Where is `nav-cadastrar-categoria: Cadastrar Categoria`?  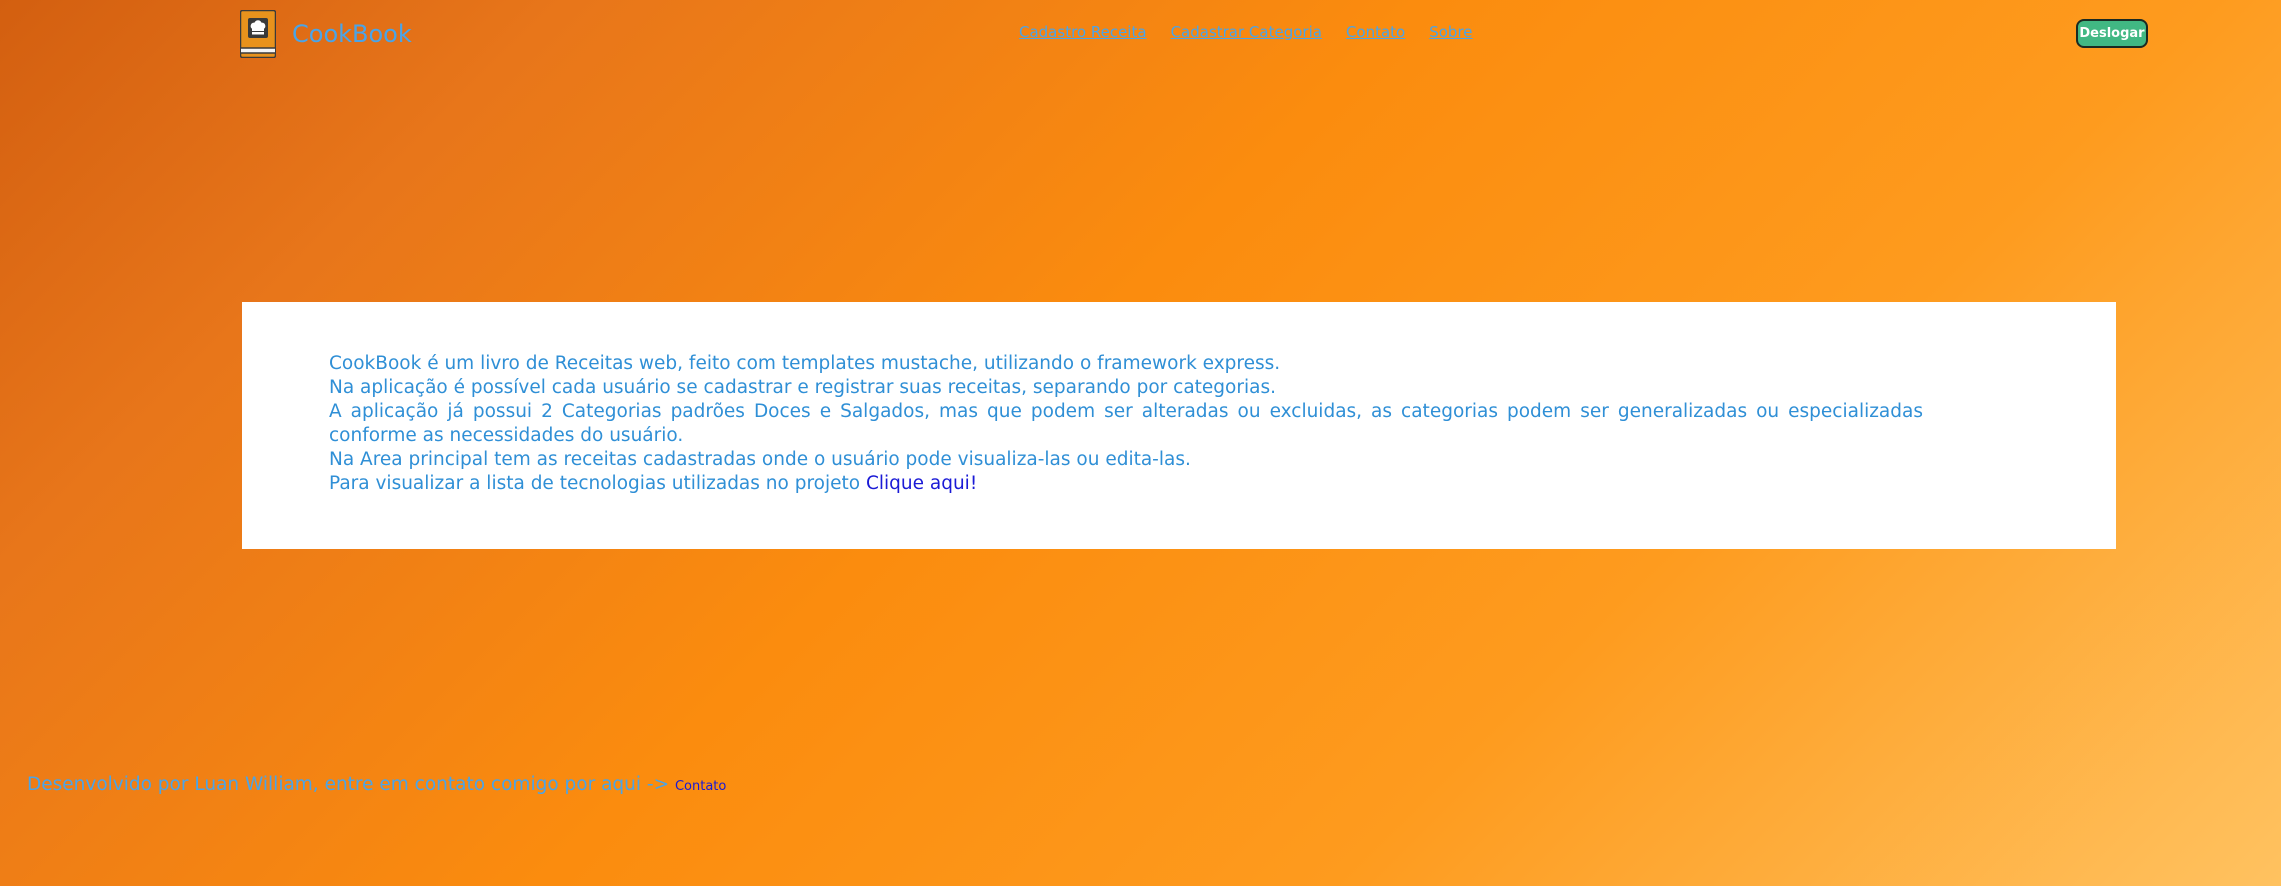 nav-cadastrar-categoria: Cadastrar Categoria is located at coordinates (1246, 32).